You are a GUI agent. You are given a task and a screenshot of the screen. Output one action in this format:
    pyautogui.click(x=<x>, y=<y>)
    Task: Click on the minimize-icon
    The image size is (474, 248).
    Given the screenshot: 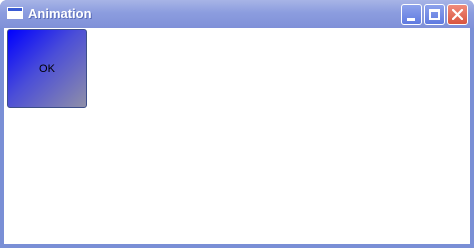 What is the action you would take?
    pyautogui.click(x=411, y=19)
    